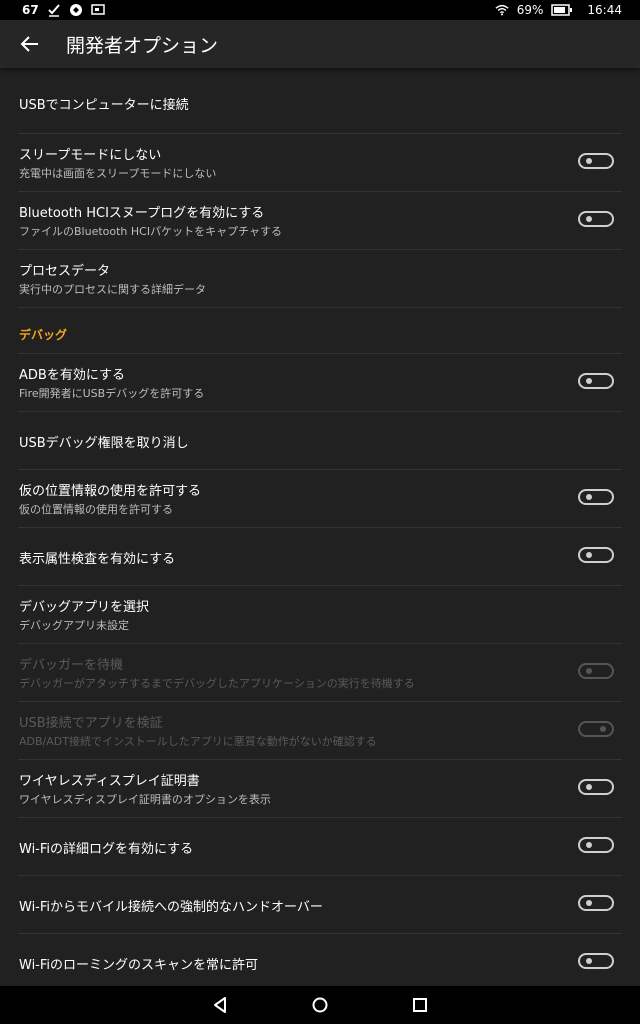 Image resolution: width=640 pixels, height=1024 pixels. What do you see at coordinates (320, 615) in the screenshot?
I see `settings-row-select-debug-app: デバッグアプリを選択 デバッグアプリ未設定` at bounding box center [320, 615].